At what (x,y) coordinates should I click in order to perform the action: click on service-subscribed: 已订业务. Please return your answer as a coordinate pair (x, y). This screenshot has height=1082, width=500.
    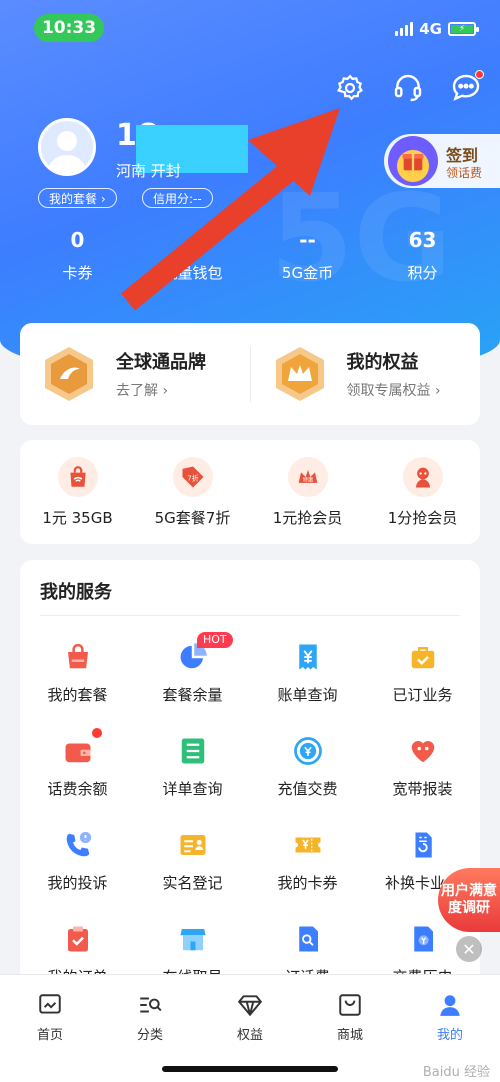
    Looking at the image, I should click on (422, 667).